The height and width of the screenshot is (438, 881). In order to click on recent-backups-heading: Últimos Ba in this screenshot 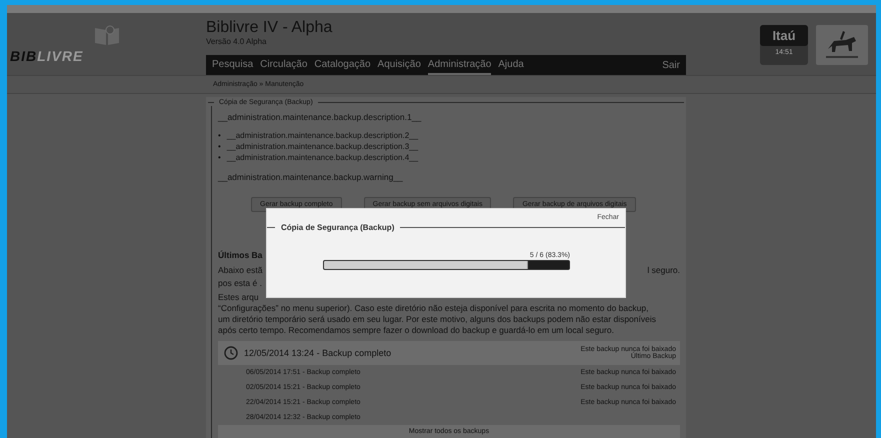, I will do `click(240, 255)`.